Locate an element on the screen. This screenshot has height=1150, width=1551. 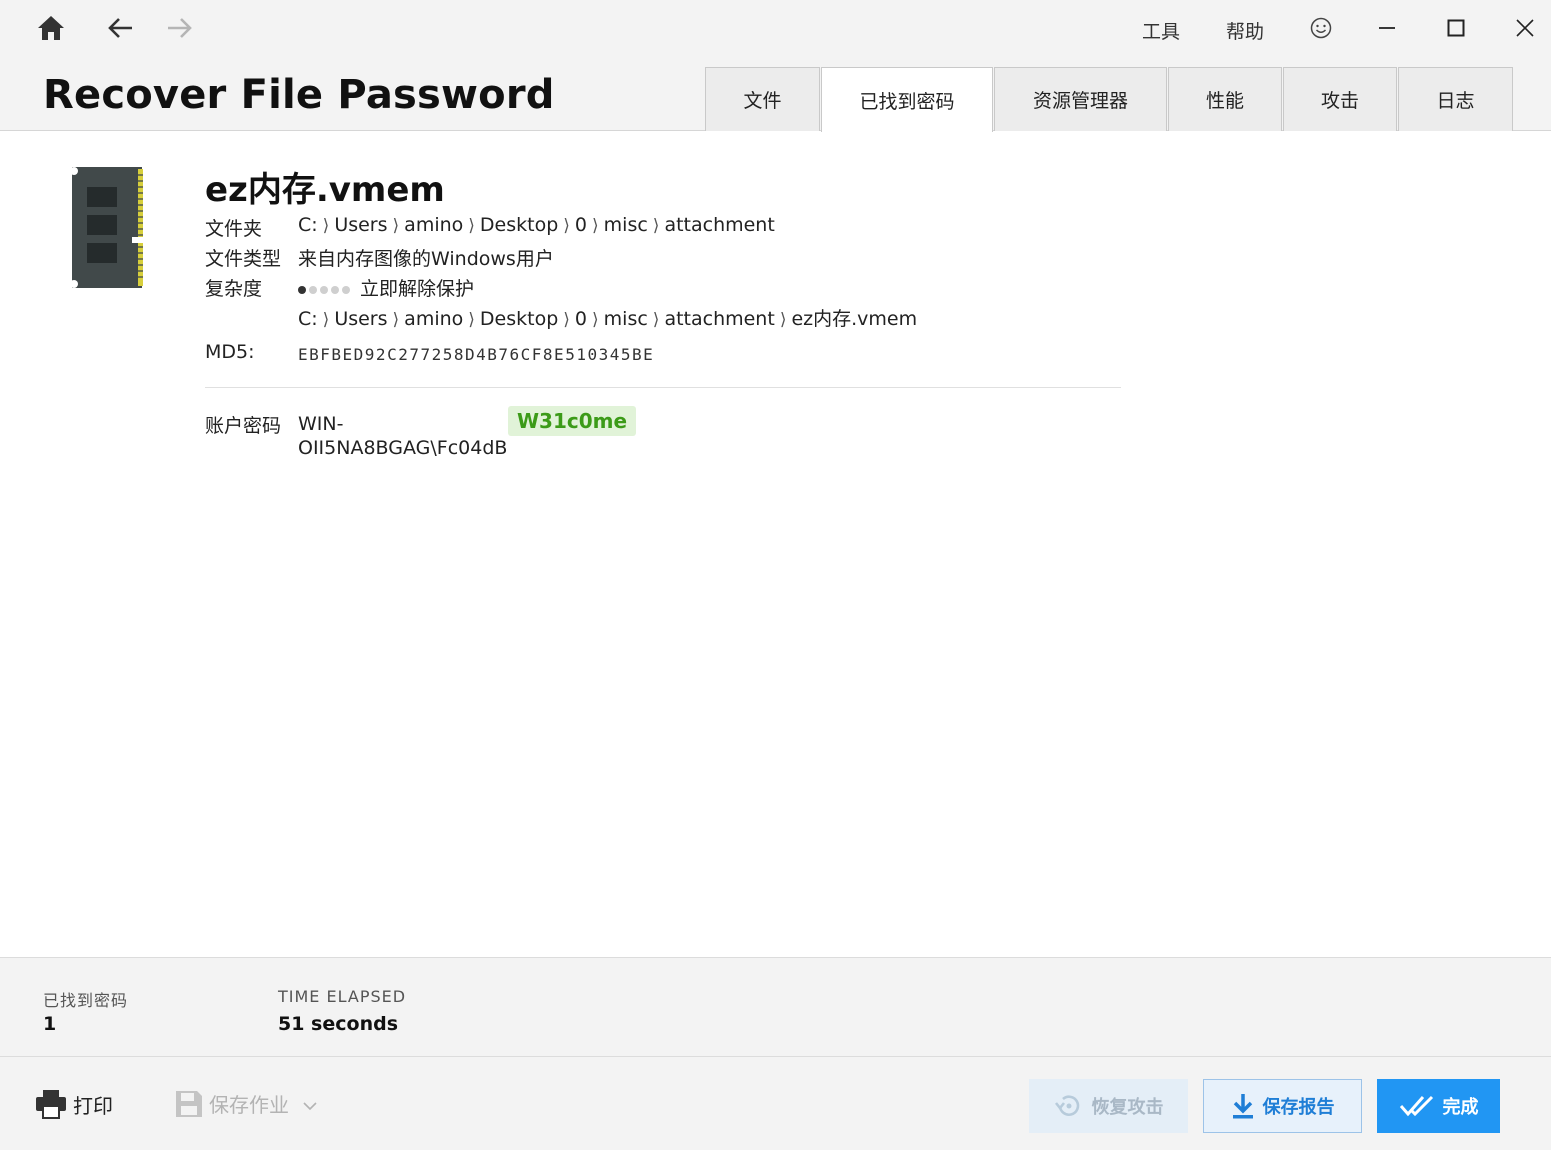
save-report-button: 保存报告 is located at coordinates (1282, 1106).